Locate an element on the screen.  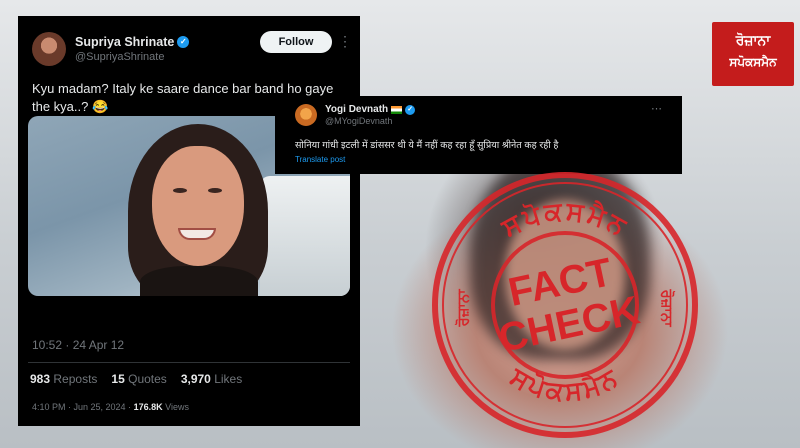
stamp-top-arc-text: ਸਪੋਕਸਮੈਨ is located at coordinates (565, 219).